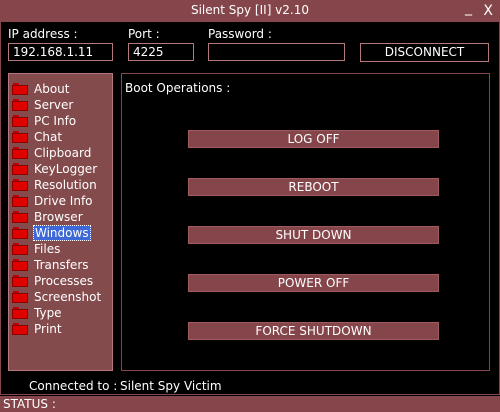  I want to click on sidebar-item-clipboard: Clipboard, so click(52, 152).